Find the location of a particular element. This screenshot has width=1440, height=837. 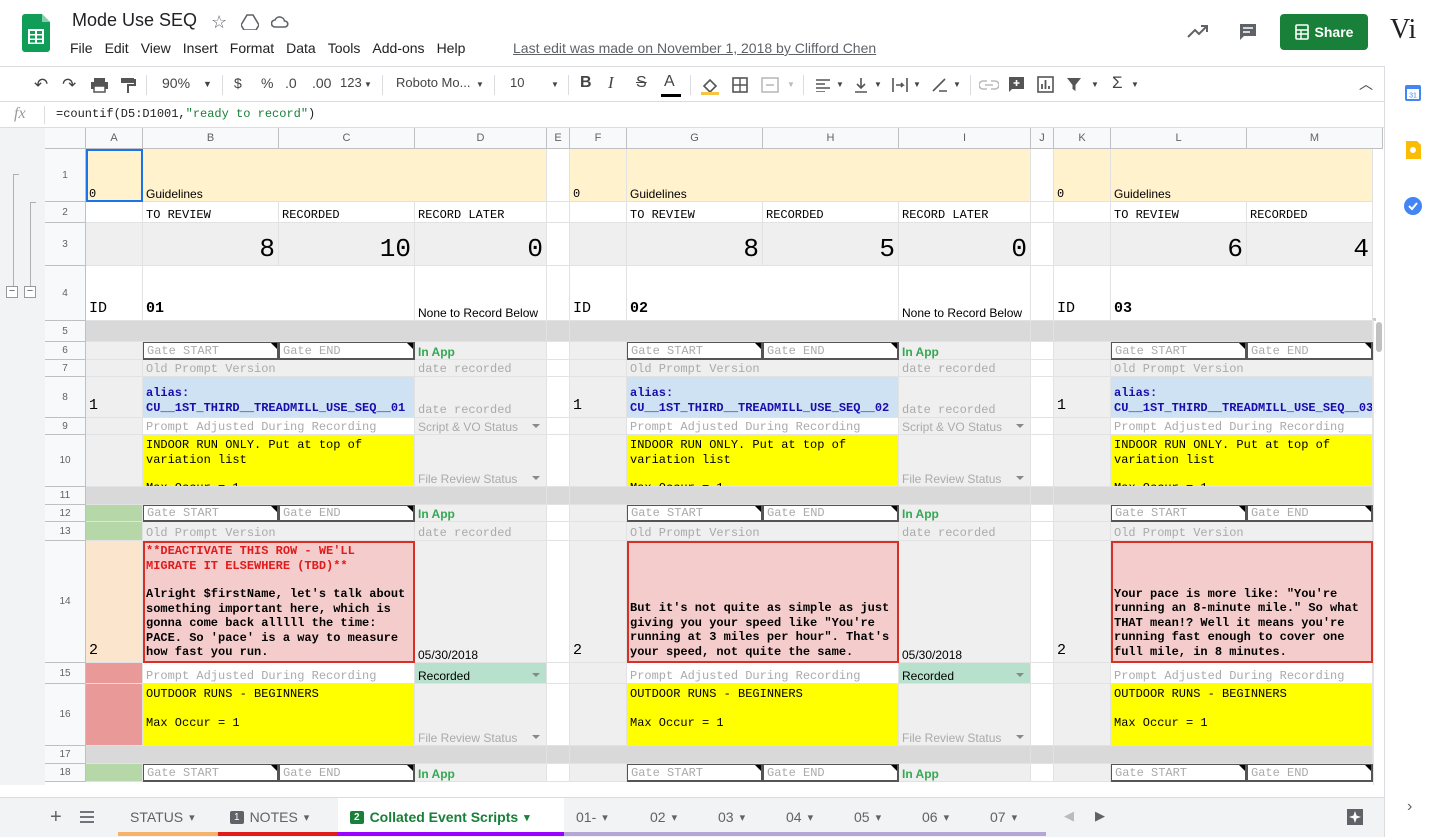

row-id: 1 is located at coordinates (1082, 397).